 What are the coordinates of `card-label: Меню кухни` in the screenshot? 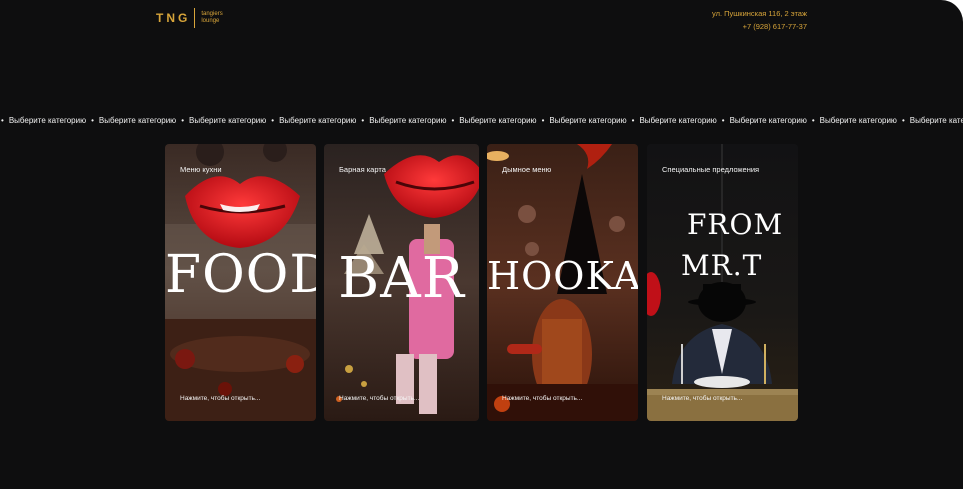 It's located at (201, 169).